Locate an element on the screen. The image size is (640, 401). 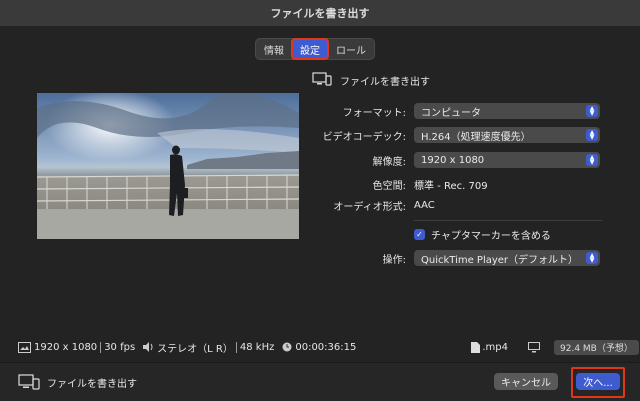
chapter-markers-label: チャプタマーカーを含める is located at coordinates (491, 236).